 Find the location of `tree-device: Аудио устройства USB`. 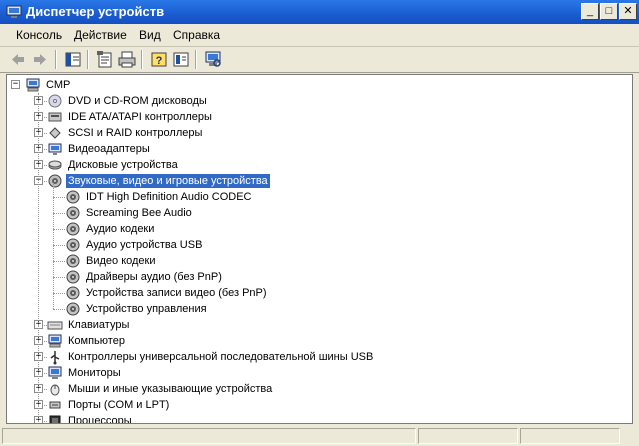

tree-device: Аудио устройства USB is located at coordinates (144, 245).